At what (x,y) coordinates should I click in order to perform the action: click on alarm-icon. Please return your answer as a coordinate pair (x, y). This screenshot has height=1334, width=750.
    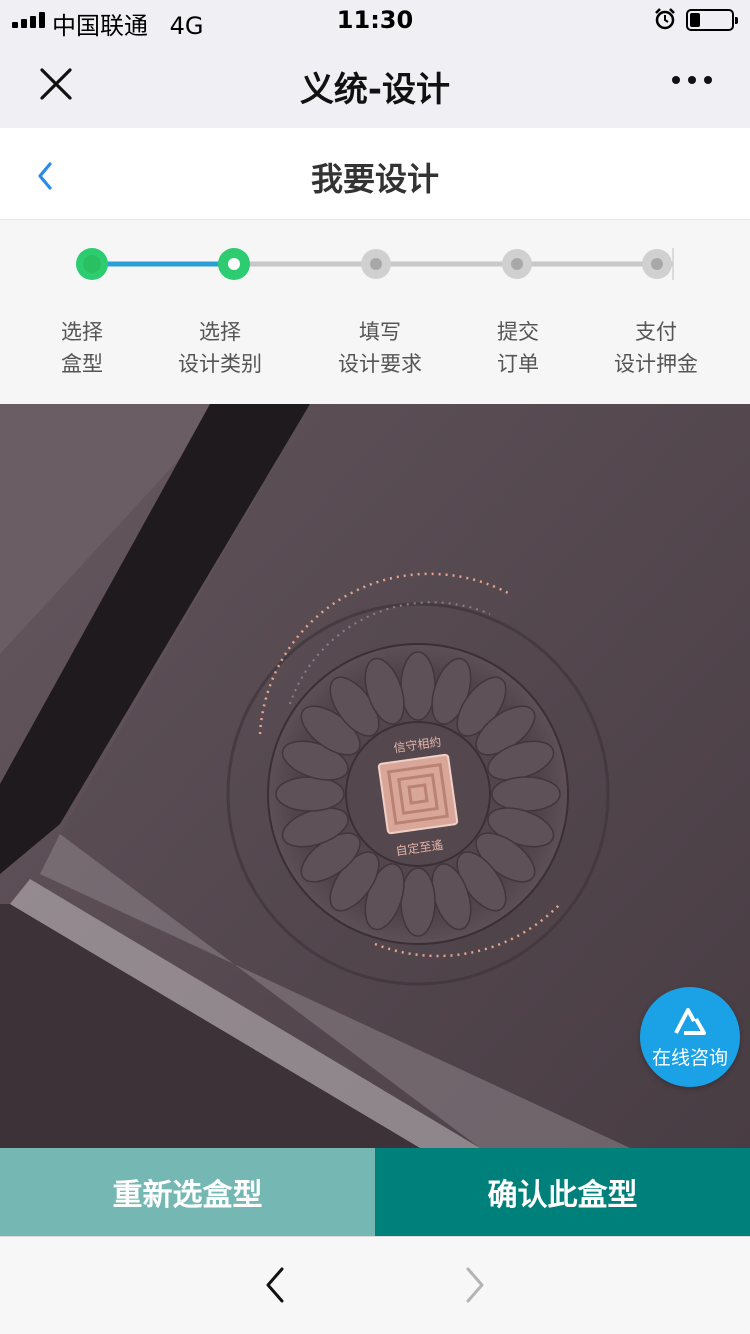
    Looking at the image, I should click on (665, 19).